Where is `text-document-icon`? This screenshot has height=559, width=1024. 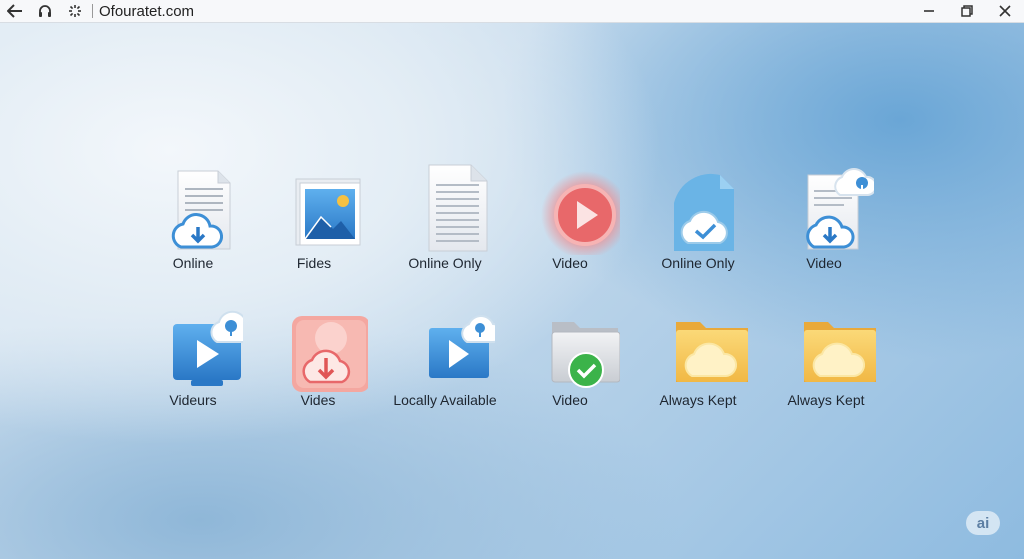
text-document-icon is located at coordinates (445, 209).